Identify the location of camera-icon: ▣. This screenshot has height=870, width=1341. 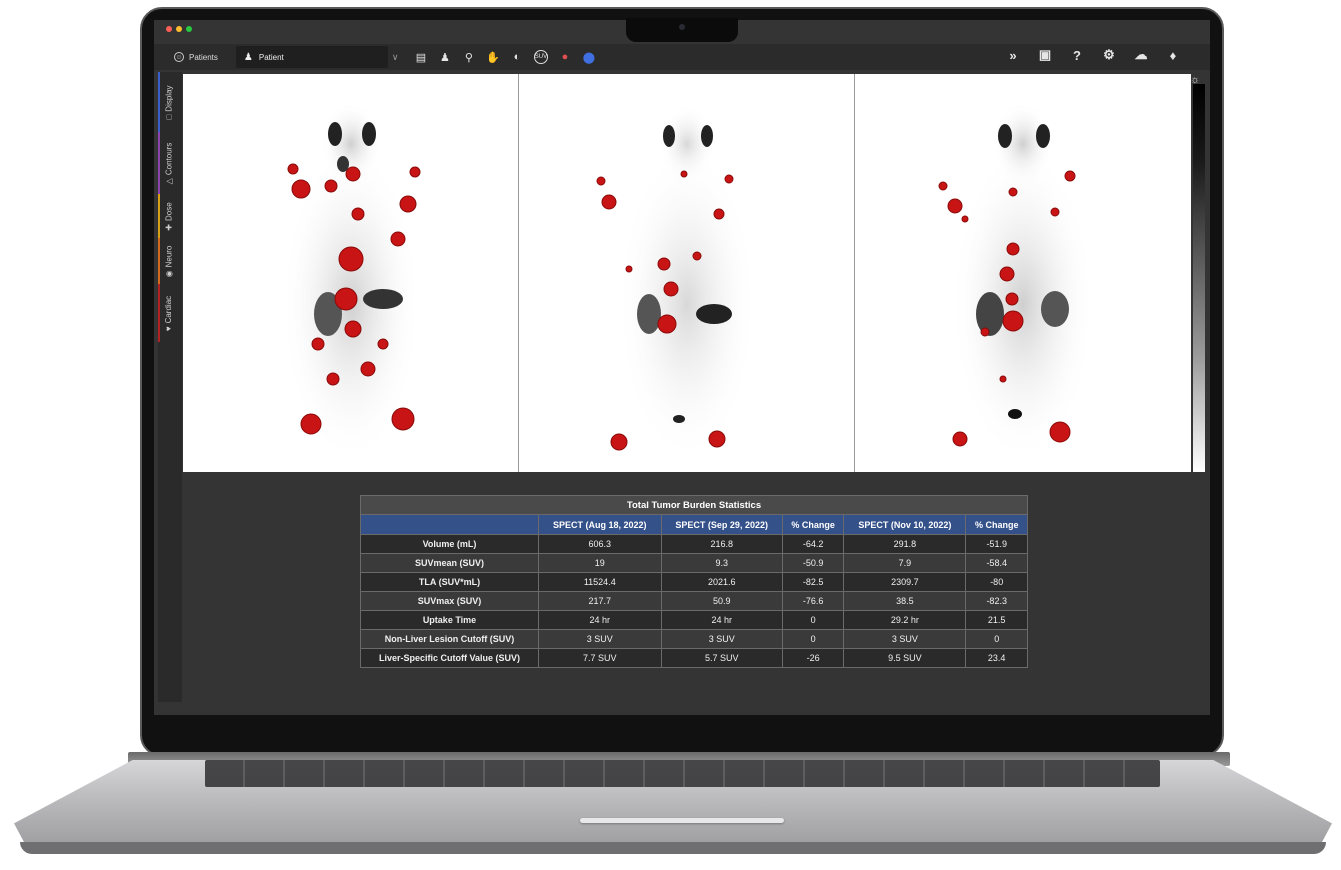
(1045, 54).